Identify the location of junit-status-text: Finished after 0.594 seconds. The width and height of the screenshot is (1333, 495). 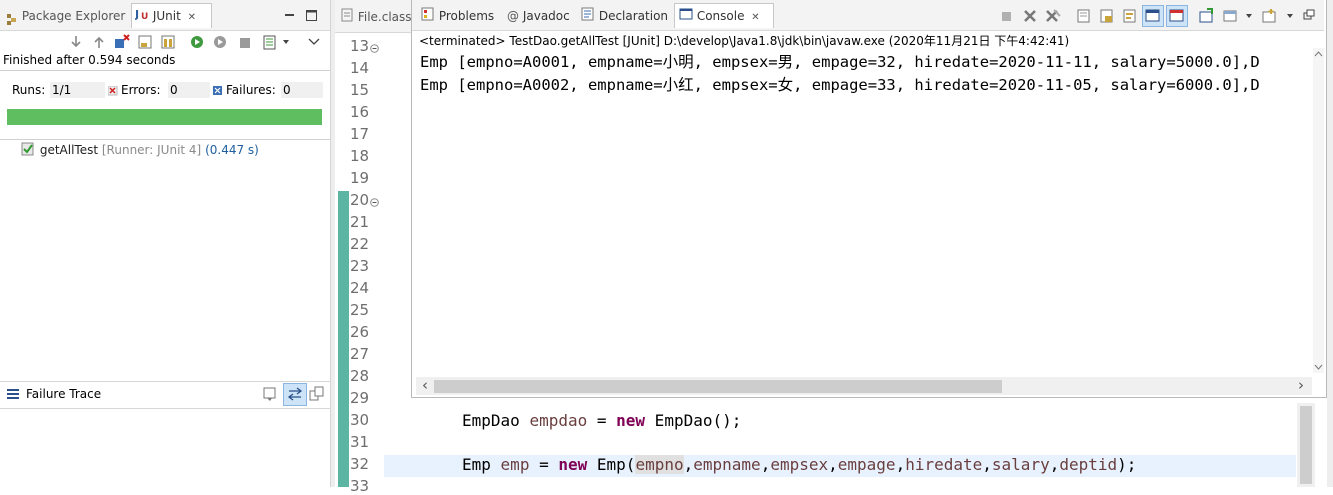
(89, 60).